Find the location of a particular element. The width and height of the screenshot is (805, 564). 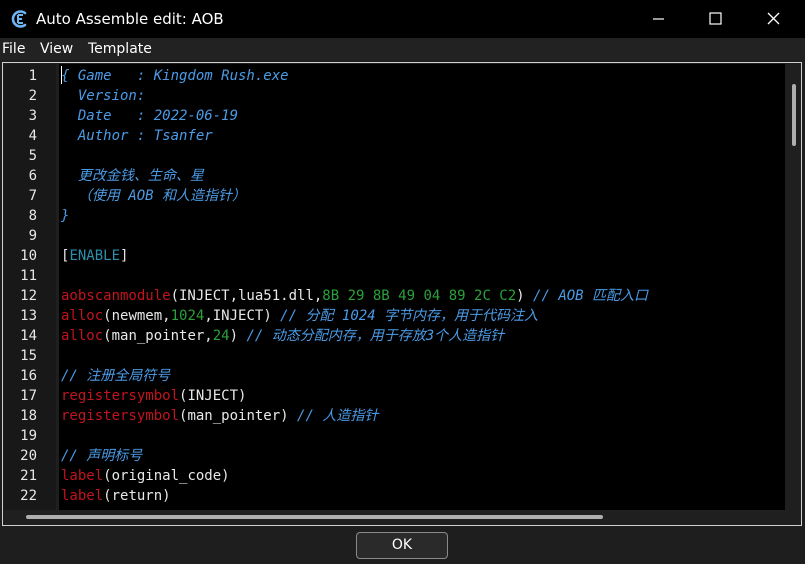

line-number: 11 is located at coordinates (28, 276).